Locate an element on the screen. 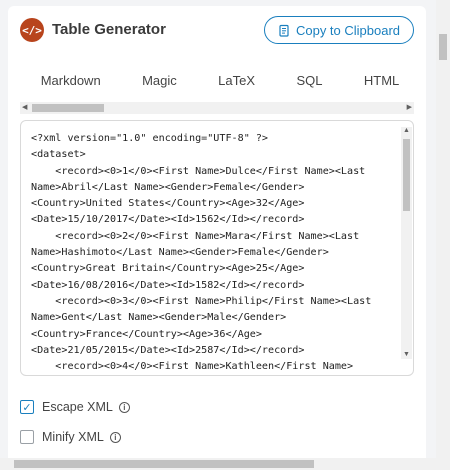  scroll-up-arrow-icon: ▲ is located at coordinates (406, 131).